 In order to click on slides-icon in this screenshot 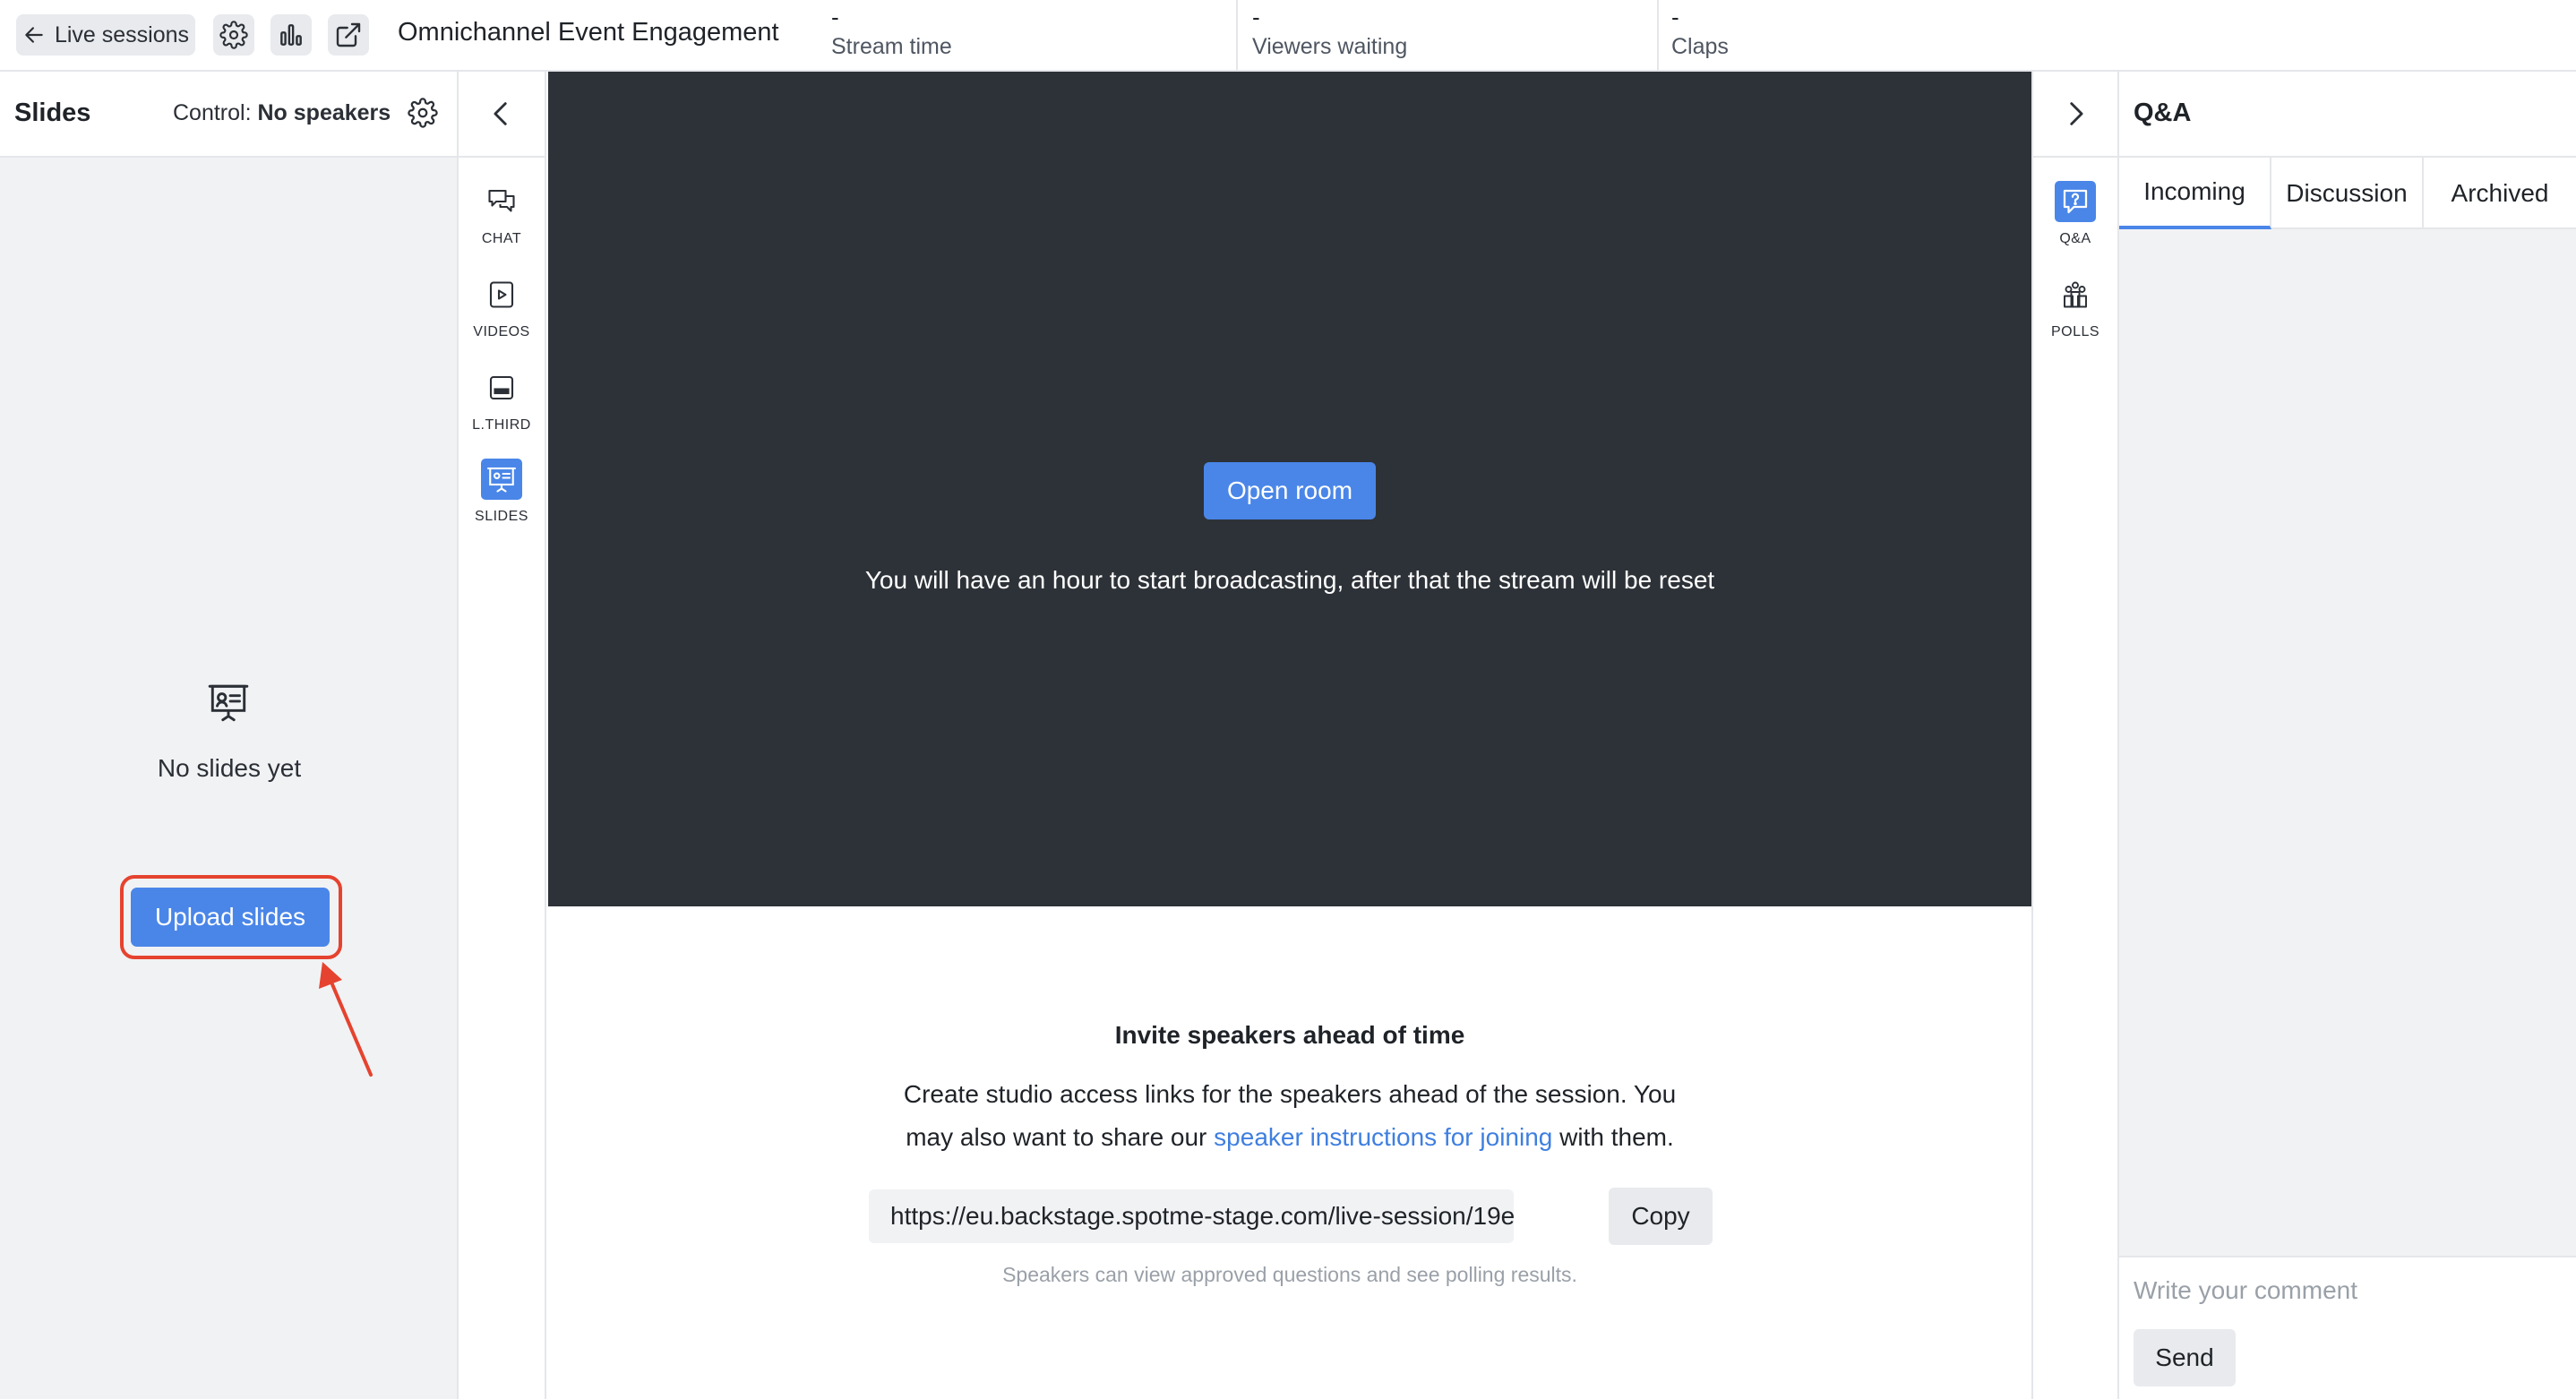, I will do `click(501, 479)`.